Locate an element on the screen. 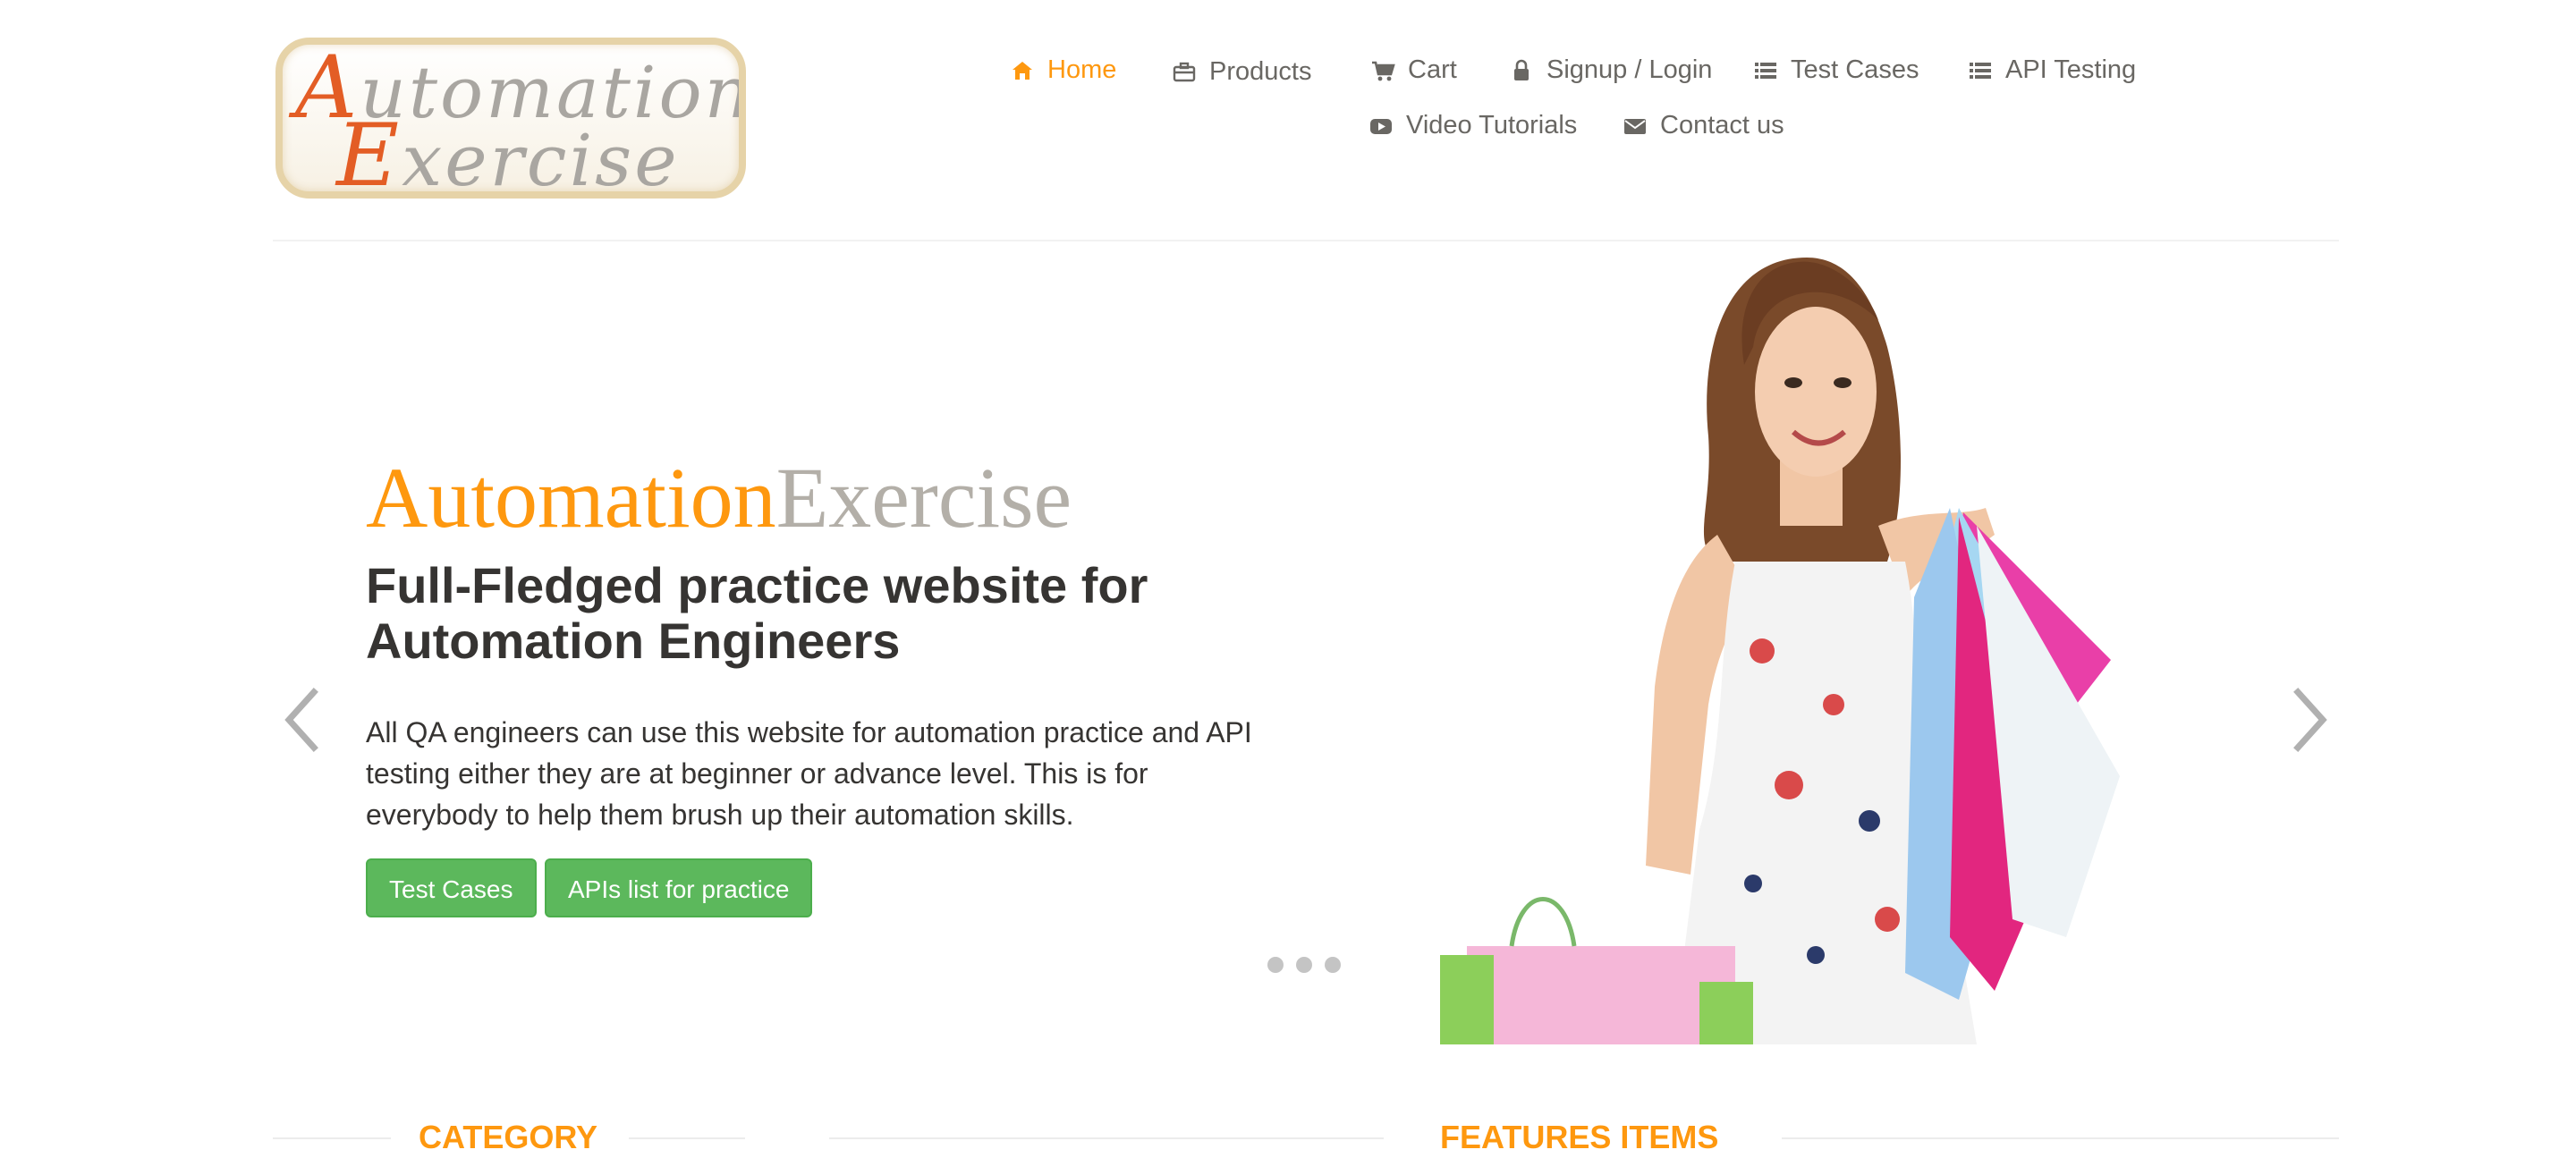 This screenshot has width=2576, height=1175. nav-api-testing-label: API Testing is located at coordinates (2071, 69).